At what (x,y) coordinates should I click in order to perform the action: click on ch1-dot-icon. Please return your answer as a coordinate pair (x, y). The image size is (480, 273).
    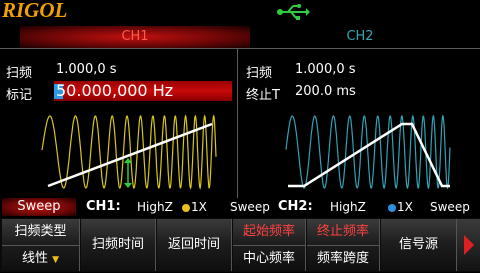
    Looking at the image, I should click on (186, 207).